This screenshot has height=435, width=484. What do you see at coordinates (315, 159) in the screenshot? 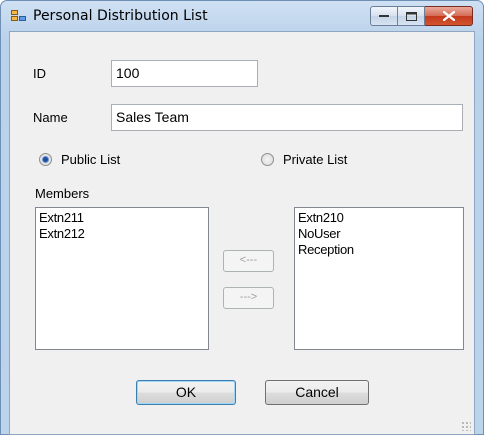
I see `private-list-label: Private List` at bounding box center [315, 159].